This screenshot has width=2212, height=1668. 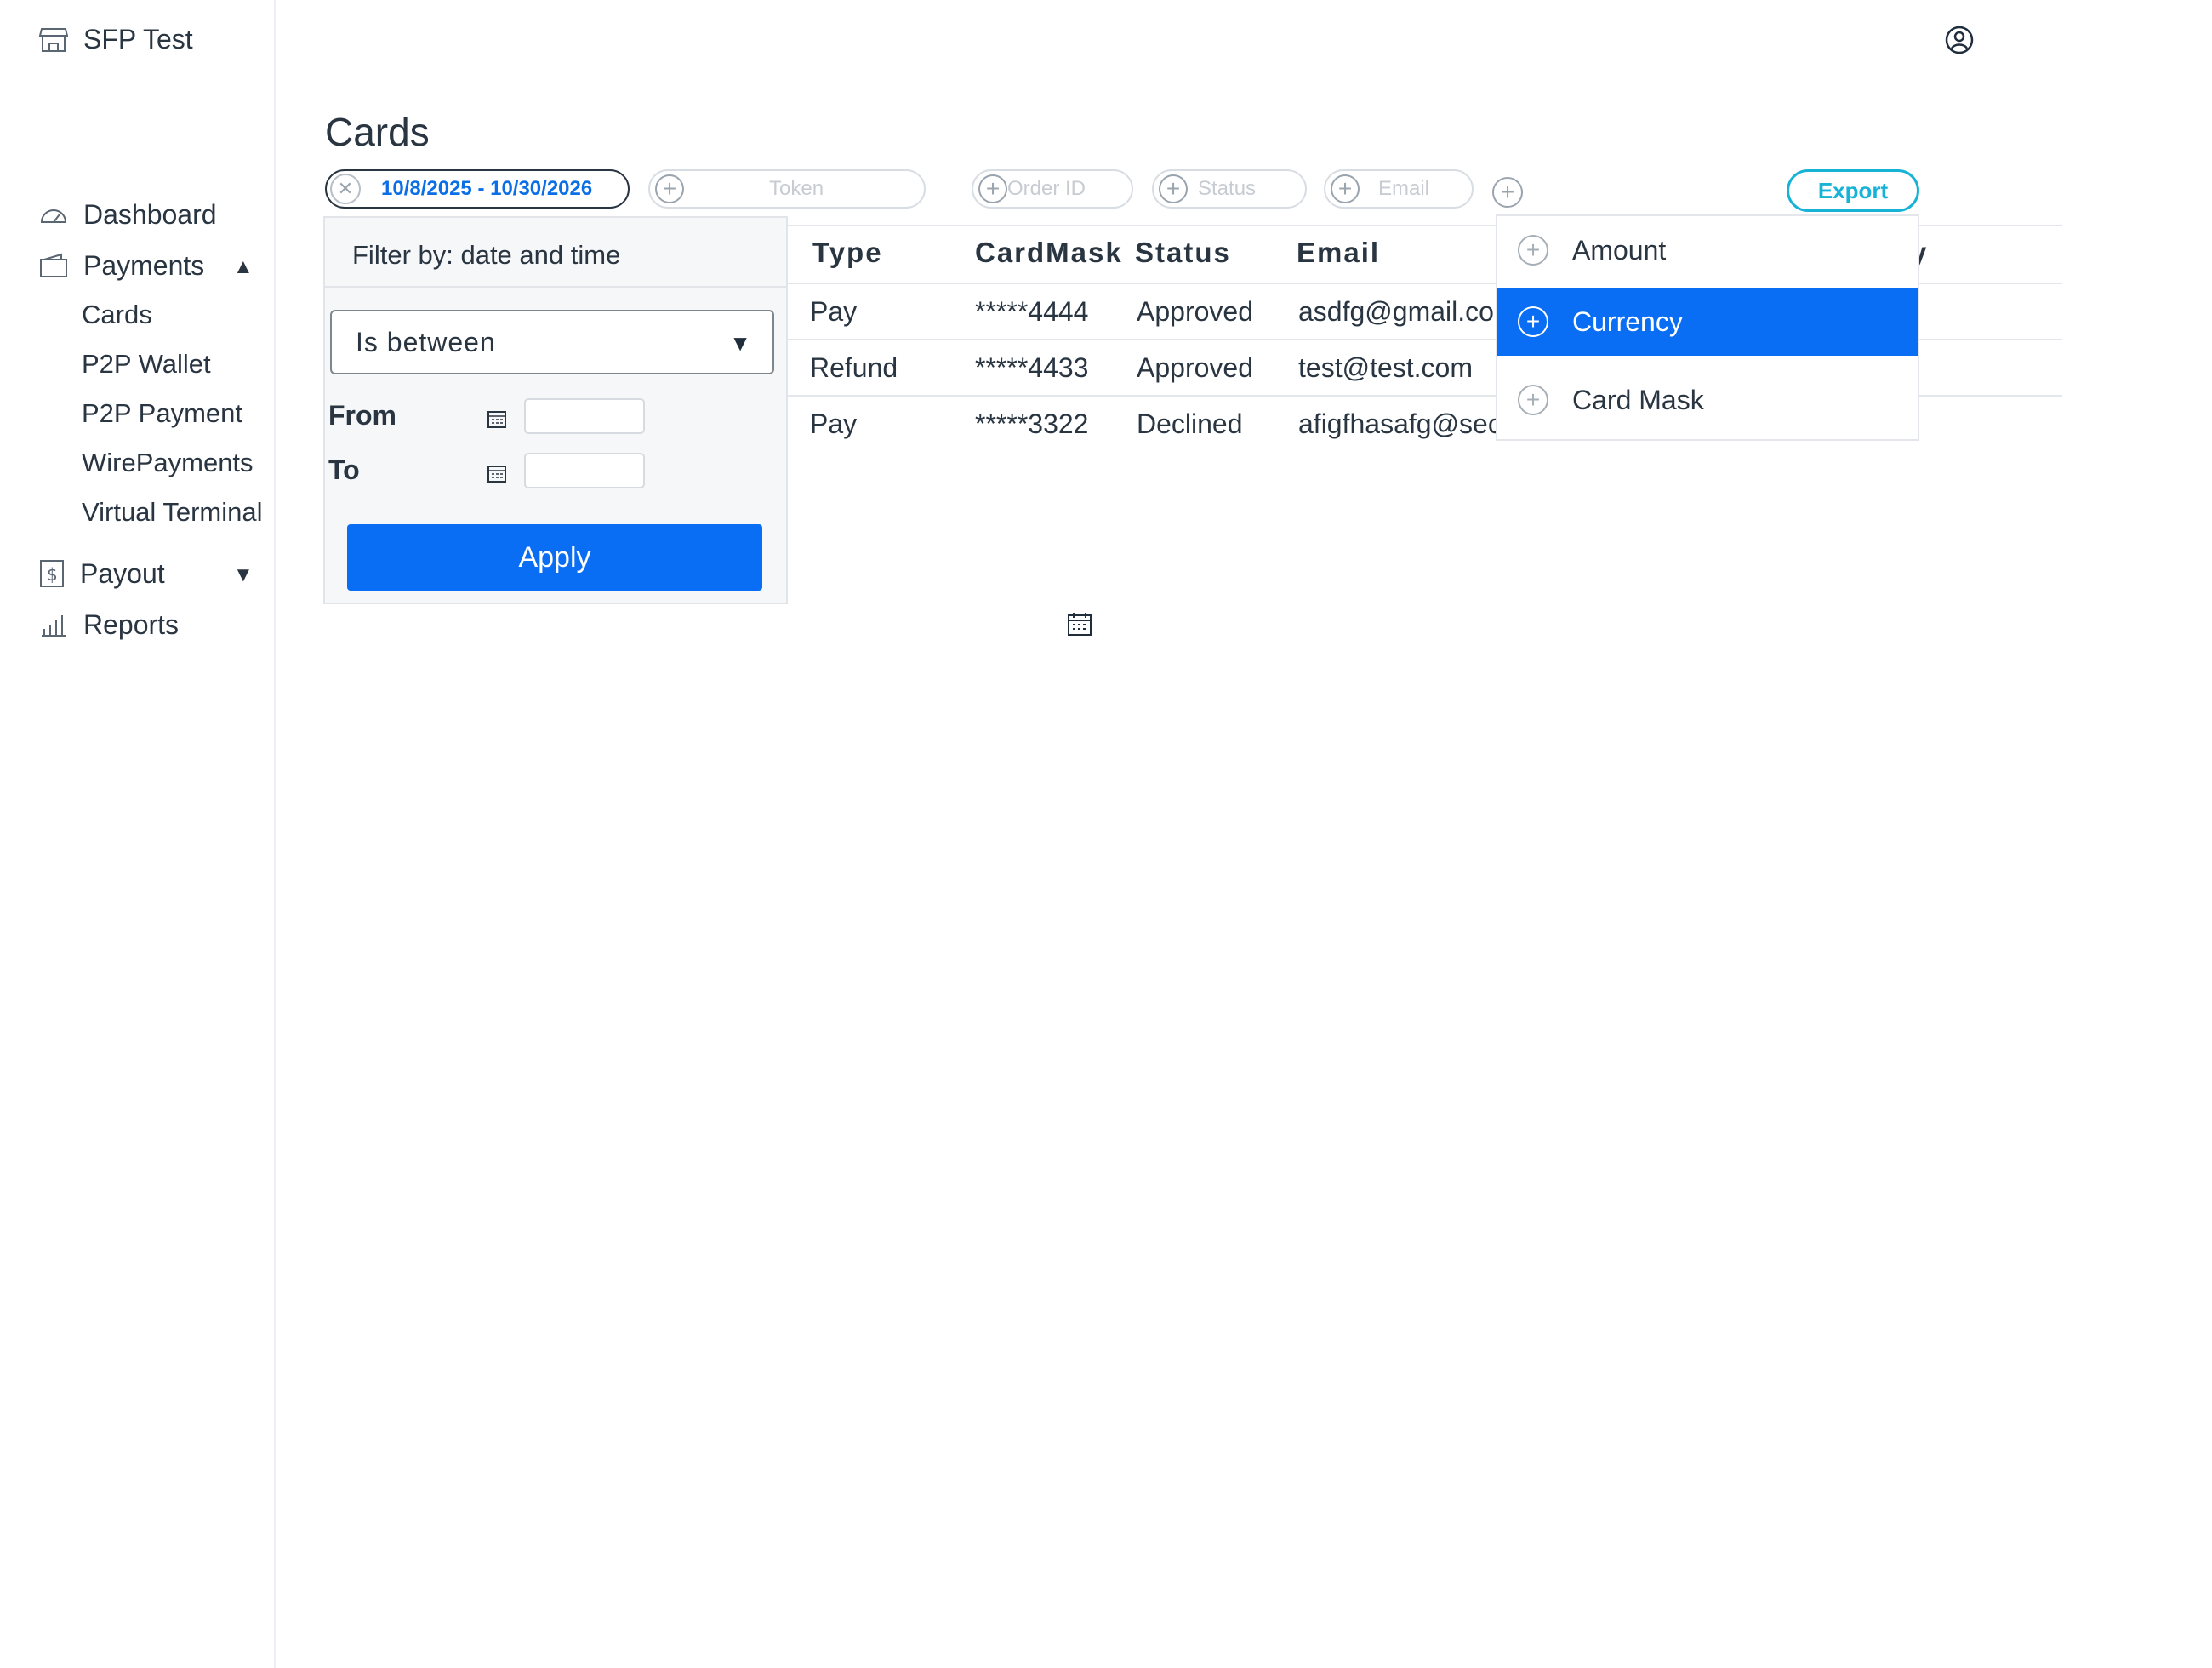 I want to click on brand: SFP Test, so click(x=116, y=39).